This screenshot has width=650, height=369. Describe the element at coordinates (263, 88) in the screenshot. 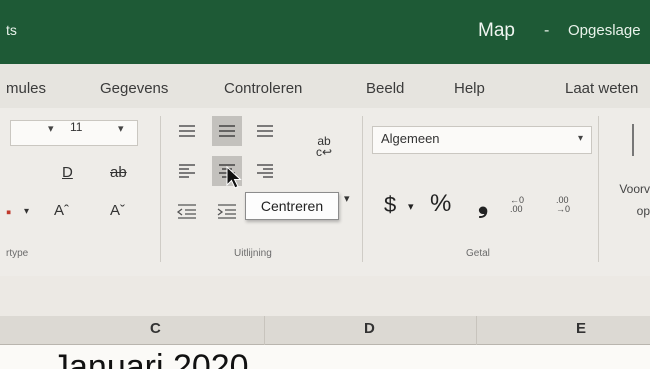

I see `tab-controleren: Controleren` at that location.